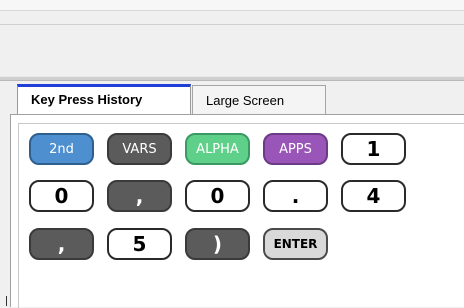  I want to click on key-1: 1, so click(373, 149).